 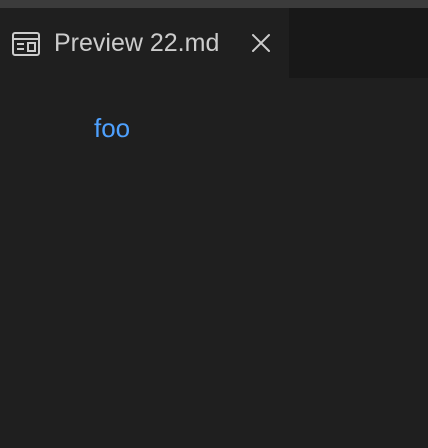 What do you see at coordinates (137, 43) in the screenshot?
I see `tab-label: Preview 22.md` at bounding box center [137, 43].